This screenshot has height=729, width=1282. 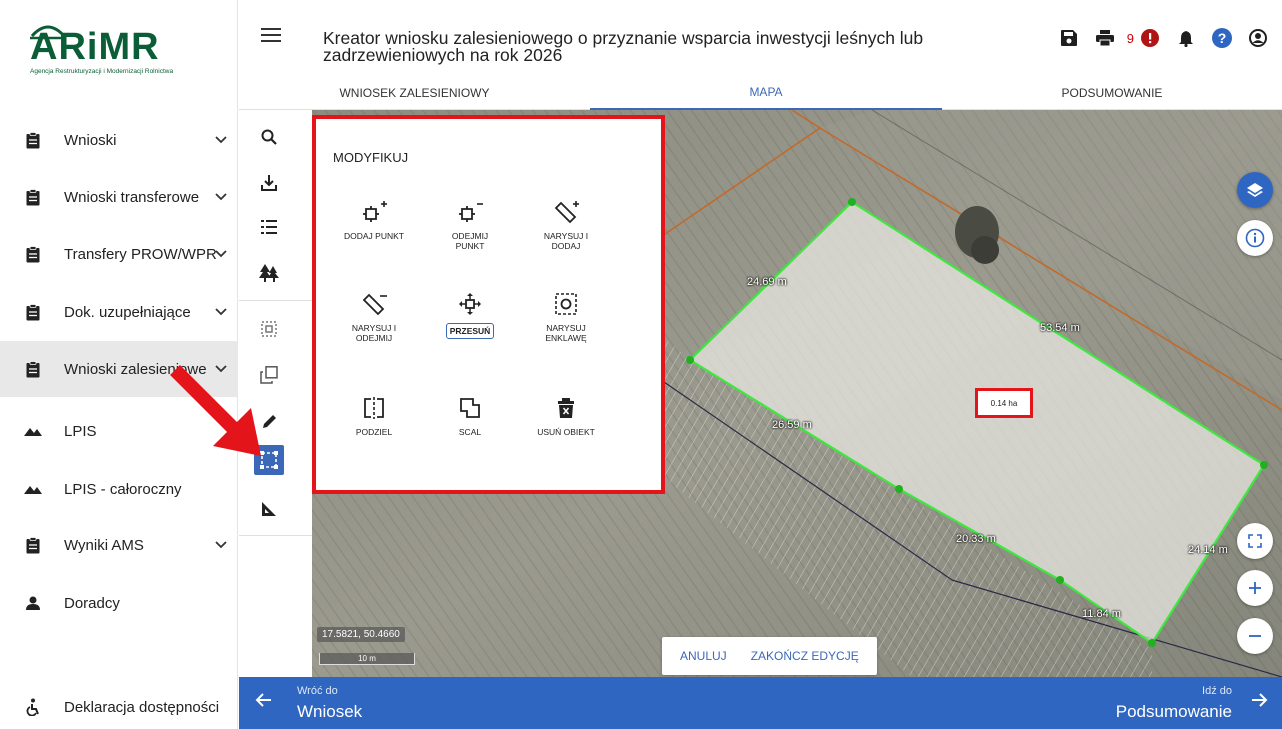 I want to click on sidebar-item-wnioski-transferowe: Wnioski transferowe, so click(x=119, y=197).